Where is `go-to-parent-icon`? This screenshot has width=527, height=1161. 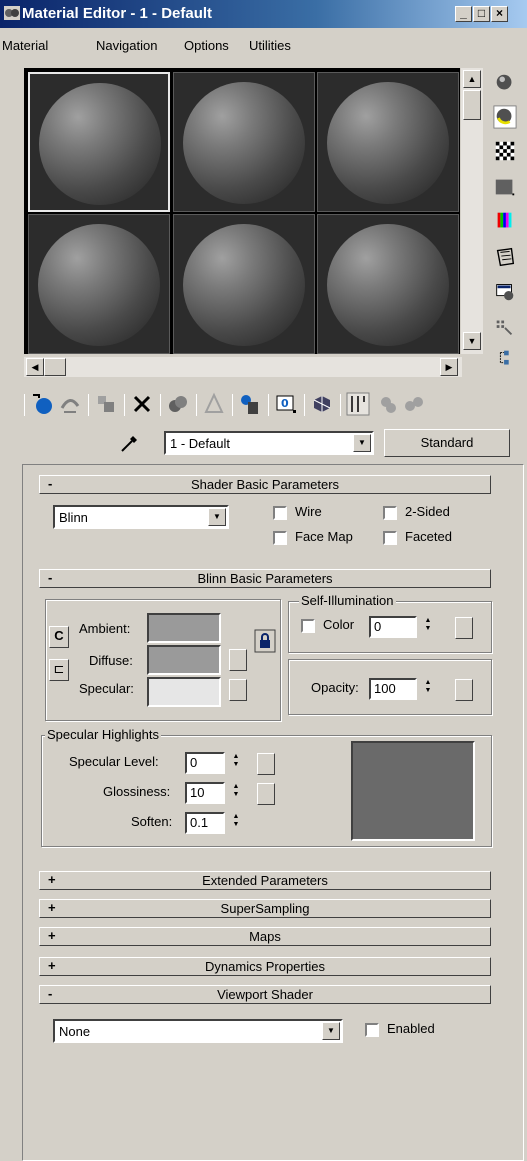
go-to-parent-icon is located at coordinates (388, 404).